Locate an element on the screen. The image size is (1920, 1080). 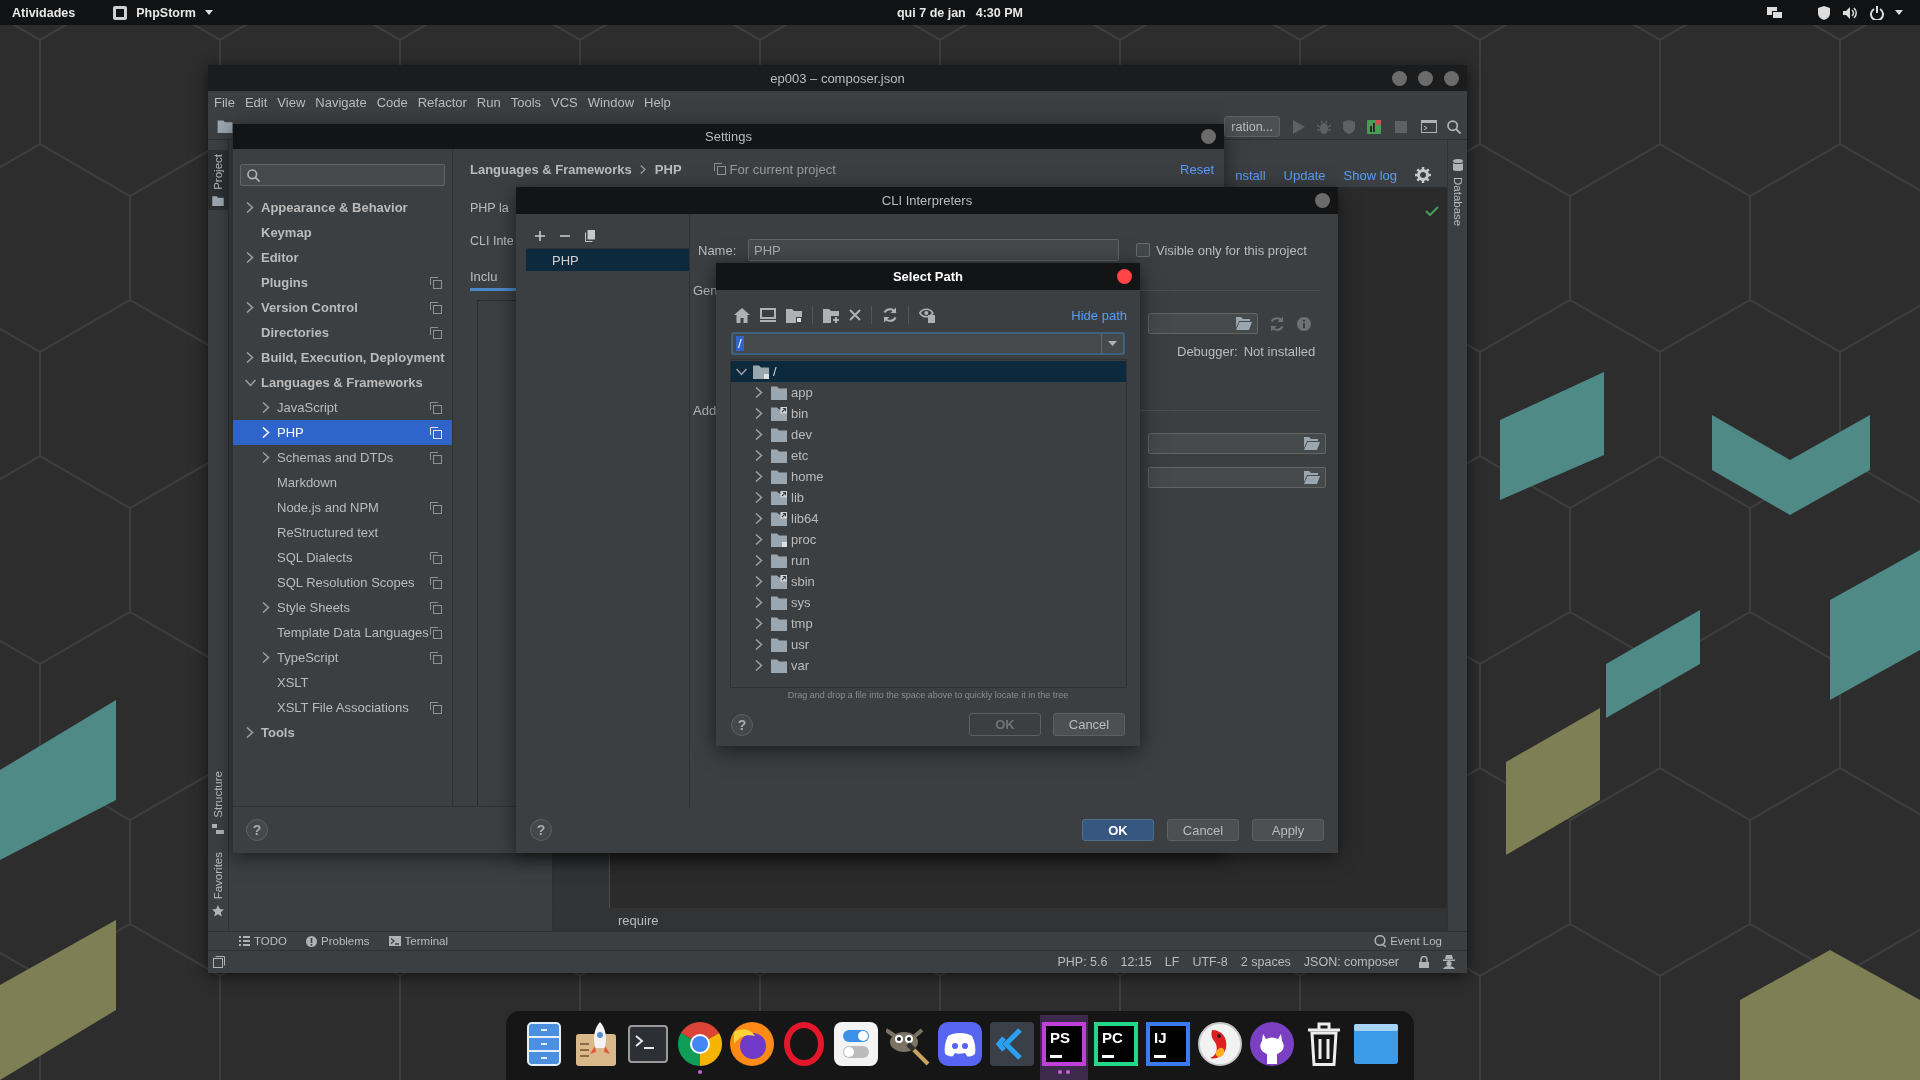
menu-item: Run is located at coordinates (488, 102).